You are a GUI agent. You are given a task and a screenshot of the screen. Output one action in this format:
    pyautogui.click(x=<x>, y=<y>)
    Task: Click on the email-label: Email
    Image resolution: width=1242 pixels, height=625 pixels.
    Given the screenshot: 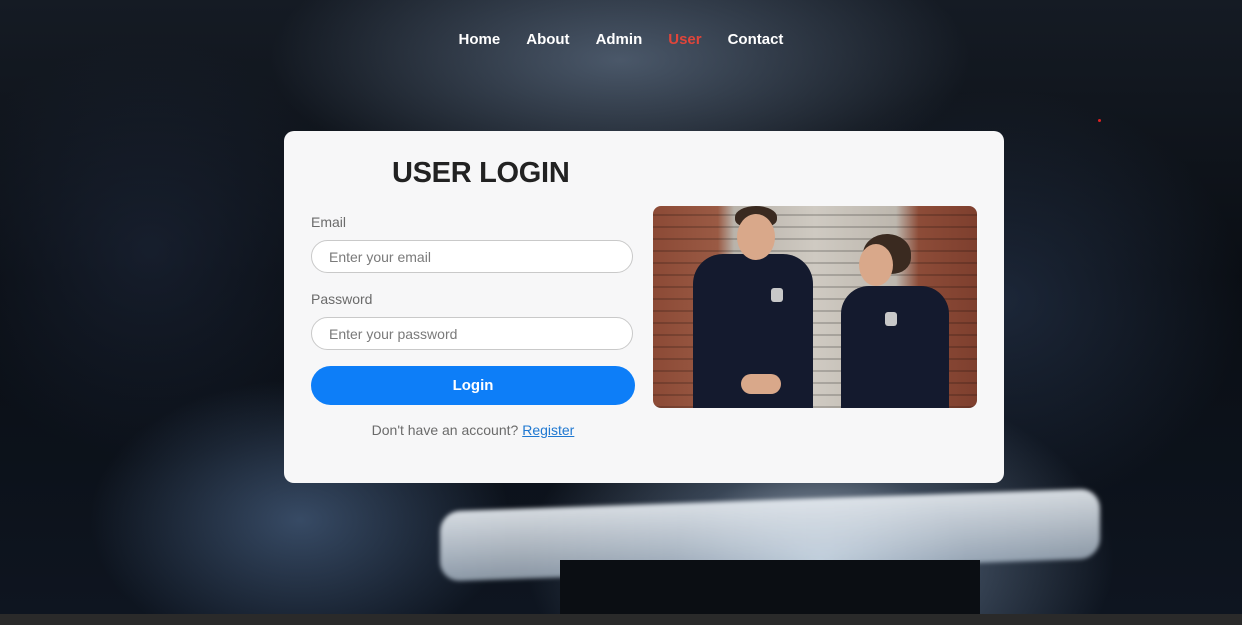 What is the action you would take?
    pyautogui.click(x=329, y=222)
    